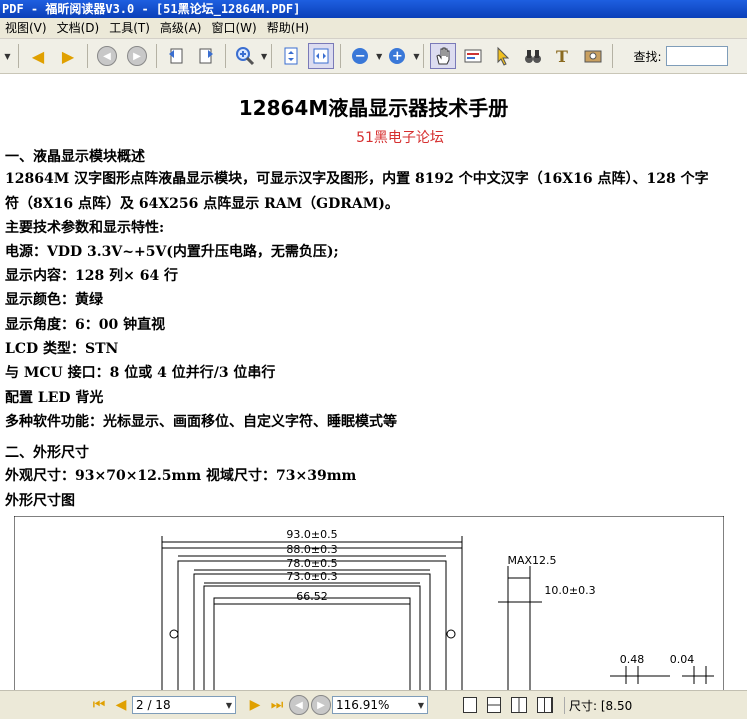  I want to click on zoom-dropdown-icon: ▼, so click(264, 56).